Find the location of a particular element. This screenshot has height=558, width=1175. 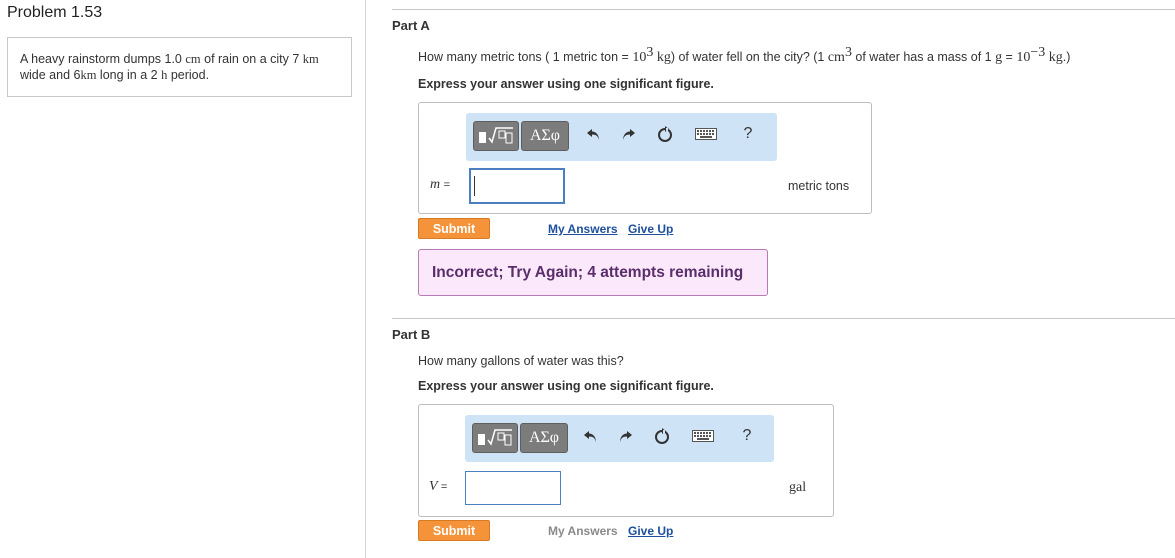

units-label: gal is located at coordinates (798, 487).